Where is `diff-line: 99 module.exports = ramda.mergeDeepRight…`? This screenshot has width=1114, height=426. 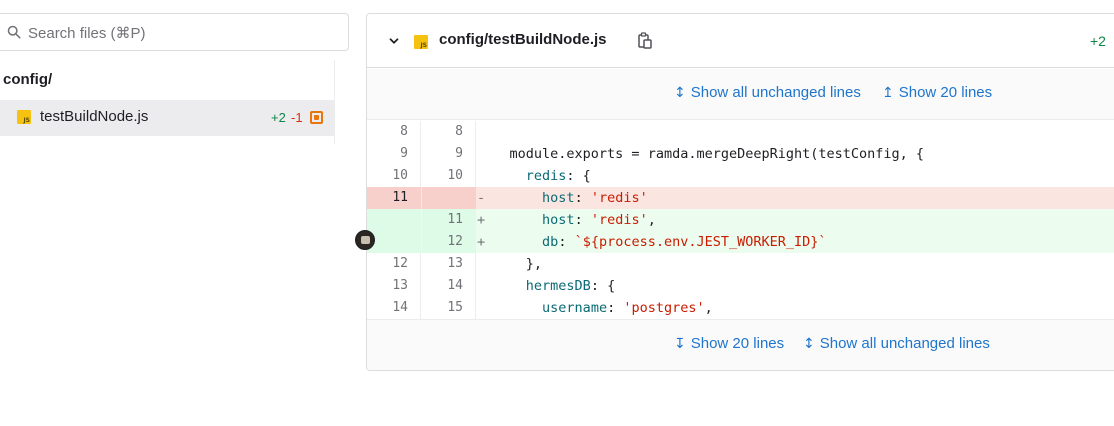 diff-line: 99 module.exports = ramda.mergeDeepRight… is located at coordinates (740, 154).